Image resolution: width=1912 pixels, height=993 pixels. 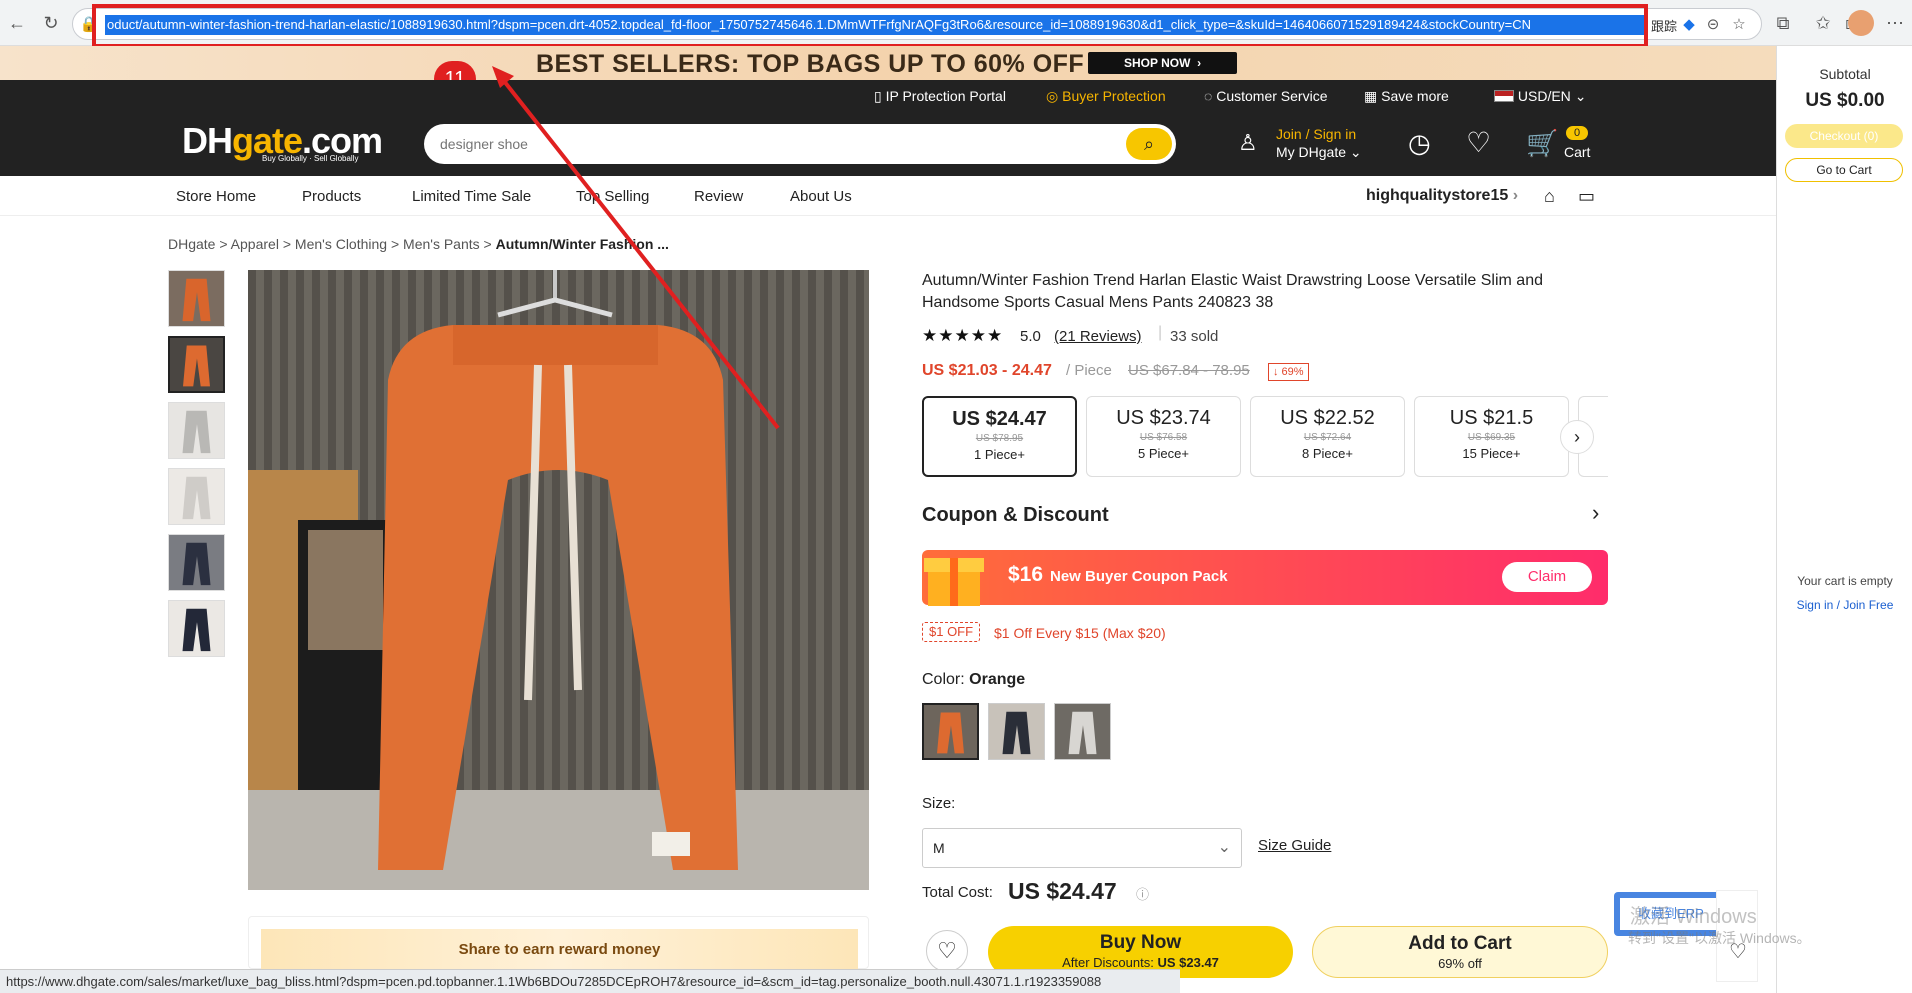 What do you see at coordinates (943, 679) in the screenshot?
I see `color-label: Color:` at bounding box center [943, 679].